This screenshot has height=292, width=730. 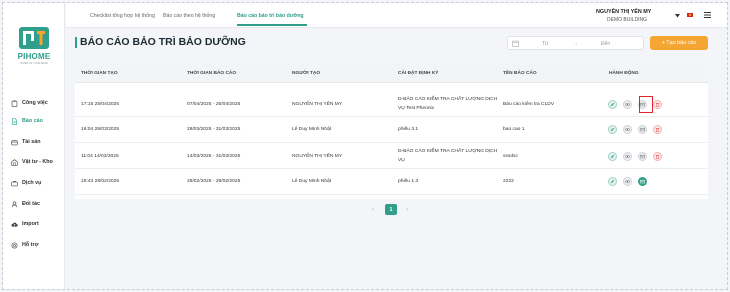 What do you see at coordinates (545, 44) in the screenshot?
I see `date-from-placeholder: Từ` at bounding box center [545, 44].